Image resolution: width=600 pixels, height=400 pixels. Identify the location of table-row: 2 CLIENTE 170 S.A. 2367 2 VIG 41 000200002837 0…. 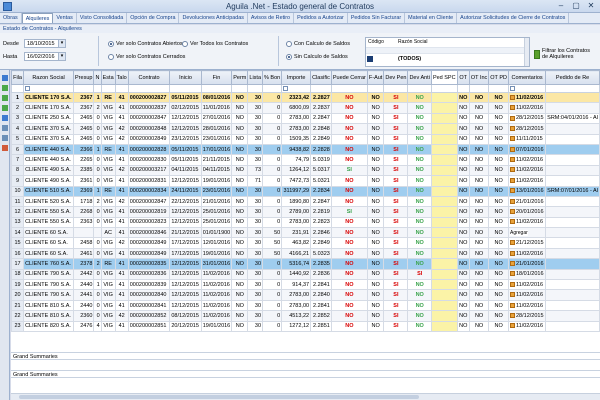
(305, 108).